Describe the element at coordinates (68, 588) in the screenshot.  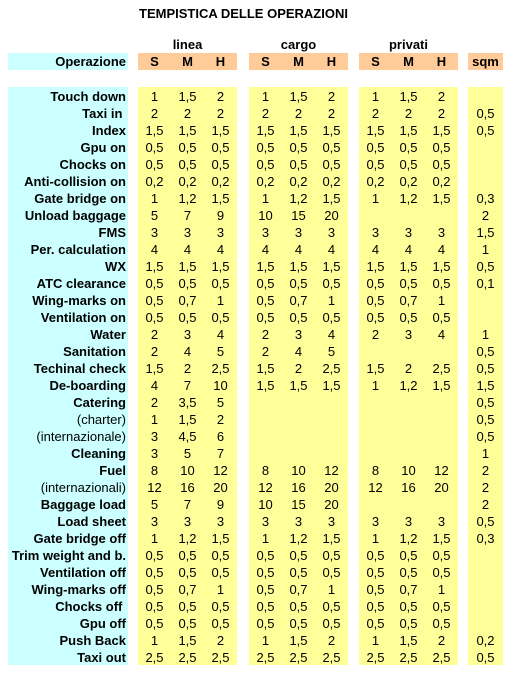
I see `operation-label: Wing-marks off` at that location.